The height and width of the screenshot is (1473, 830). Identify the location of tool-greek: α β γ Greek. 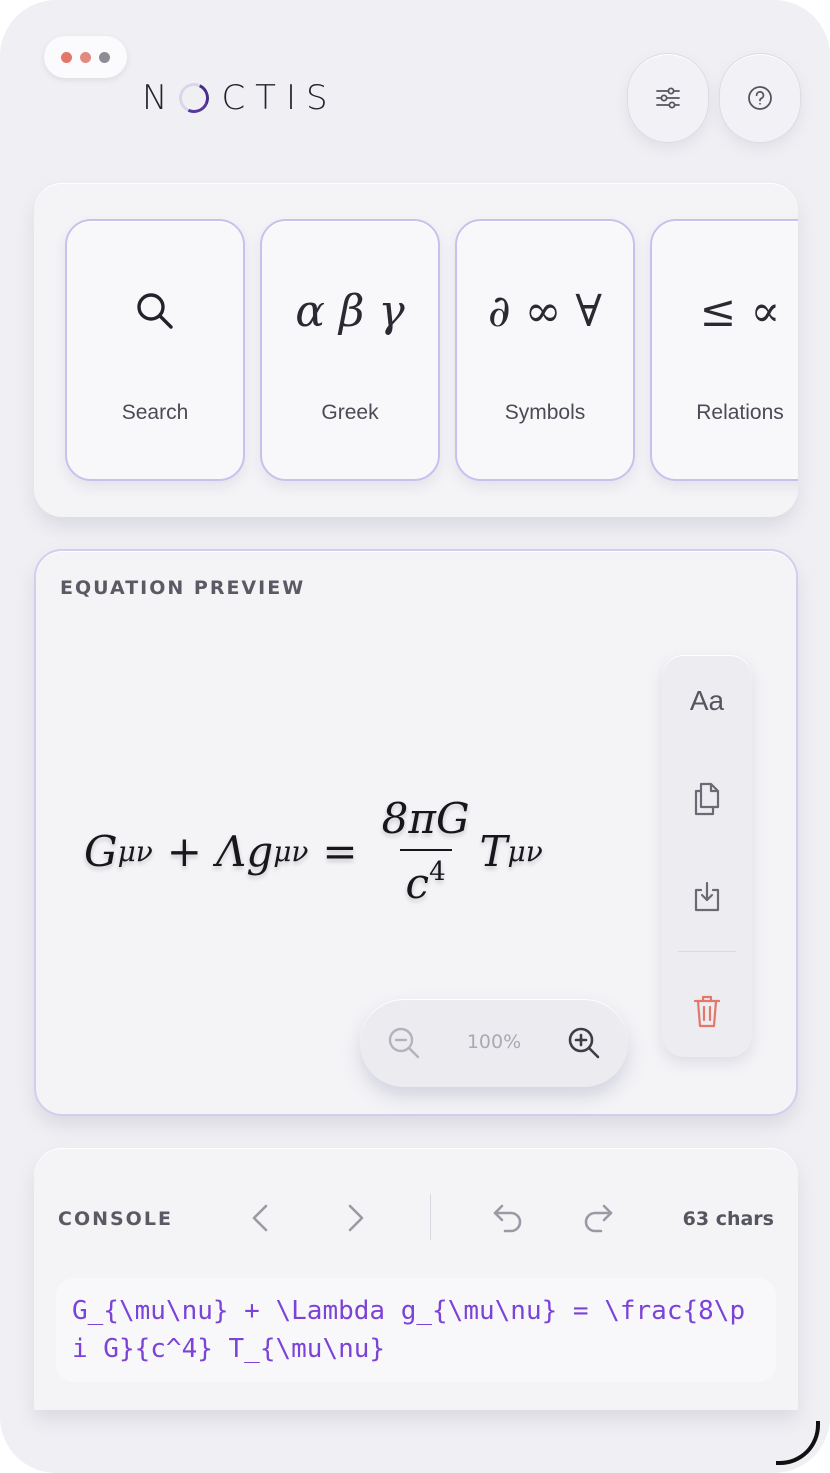
(350, 350).